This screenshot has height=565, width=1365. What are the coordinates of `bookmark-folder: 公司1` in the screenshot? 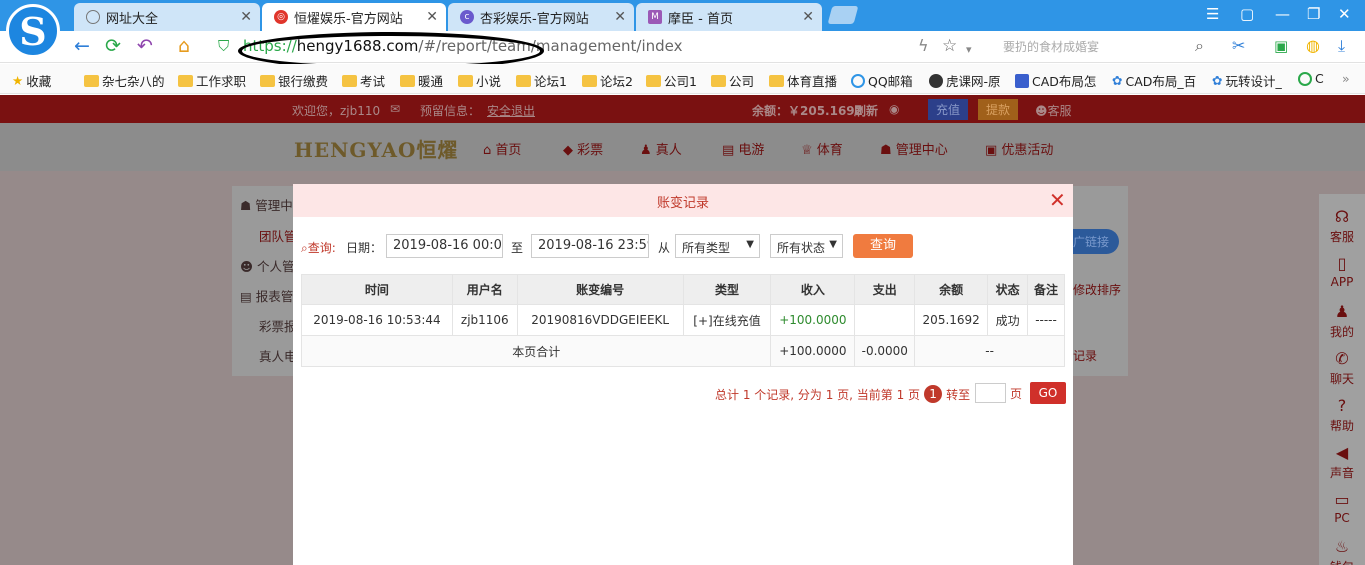 It's located at (671, 80).